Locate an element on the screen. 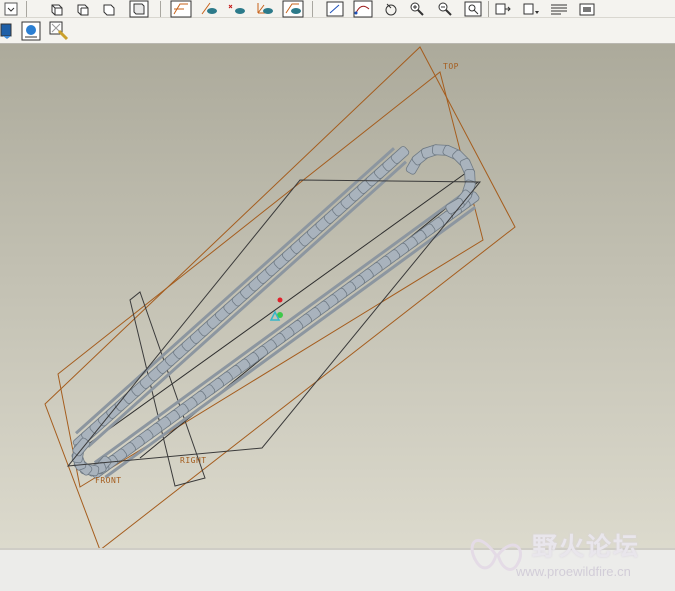  datum-plane-label-top: TOP is located at coordinates (451, 66).